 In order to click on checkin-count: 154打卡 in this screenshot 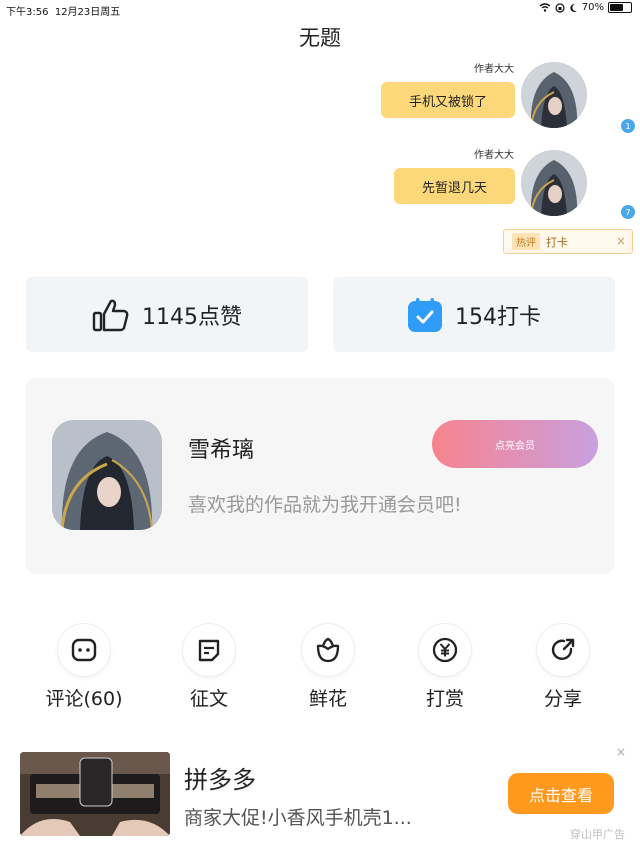, I will do `click(498, 317)`.